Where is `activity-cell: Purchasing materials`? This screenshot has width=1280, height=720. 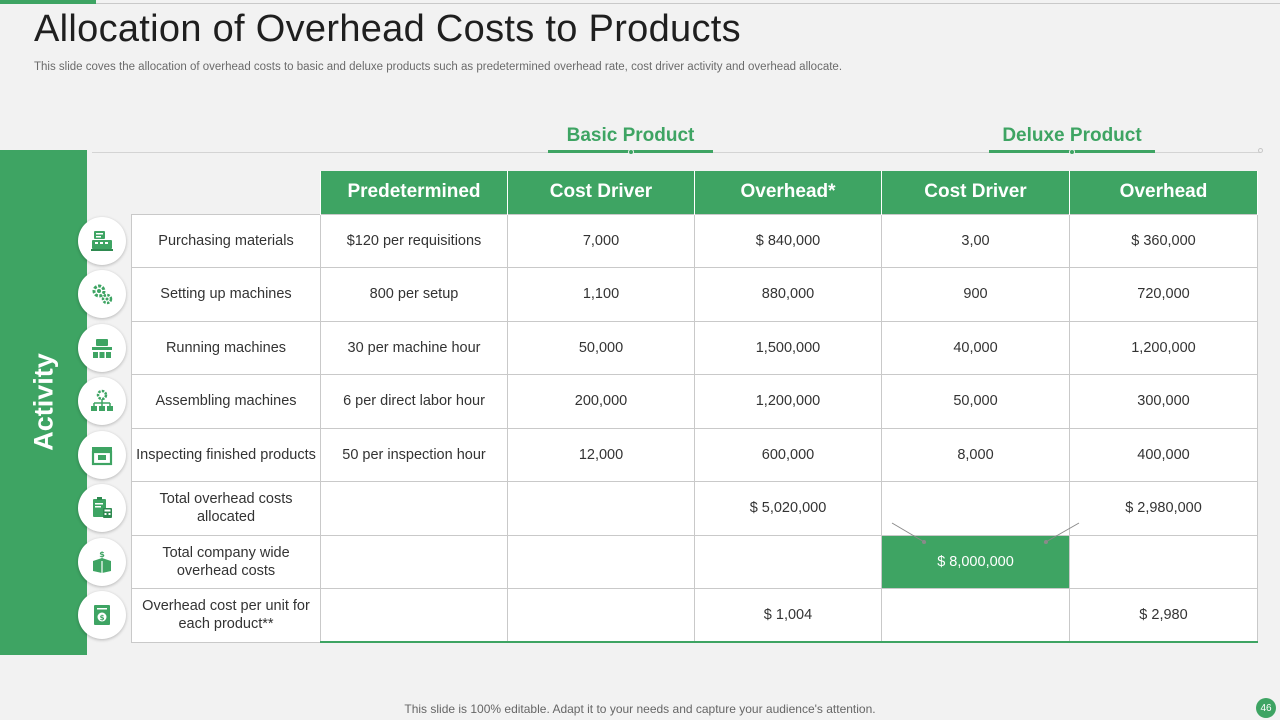 activity-cell: Purchasing materials is located at coordinates (226, 240).